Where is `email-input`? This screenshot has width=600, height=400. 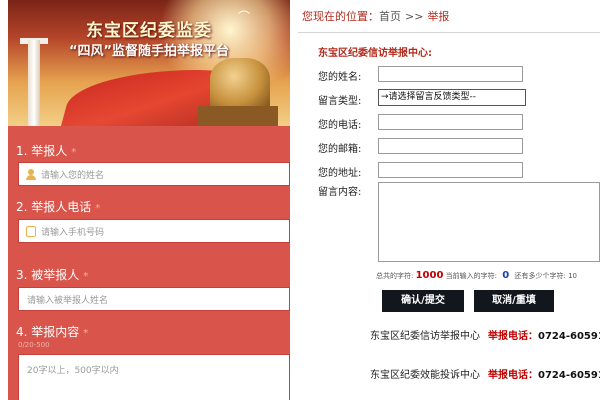 email-input is located at coordinates (450, 146).